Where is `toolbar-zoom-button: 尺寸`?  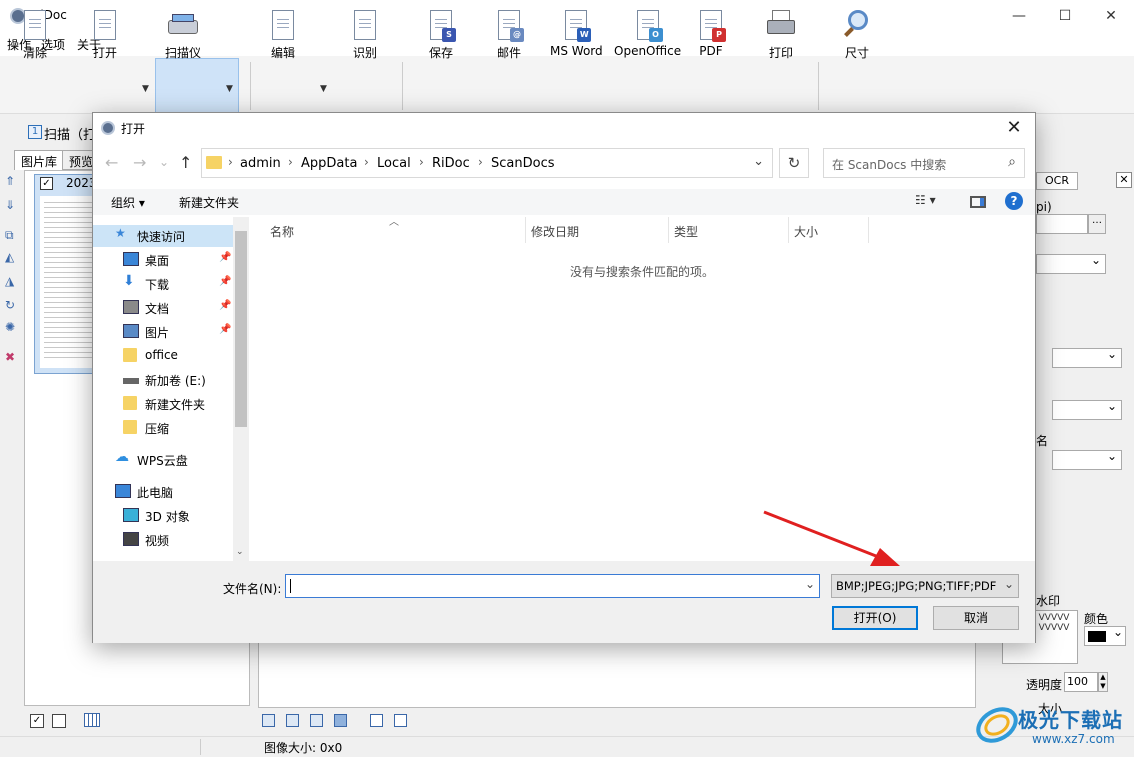
toolbar-zoom-button: 尺寸 is located at coordinates (857, 34).